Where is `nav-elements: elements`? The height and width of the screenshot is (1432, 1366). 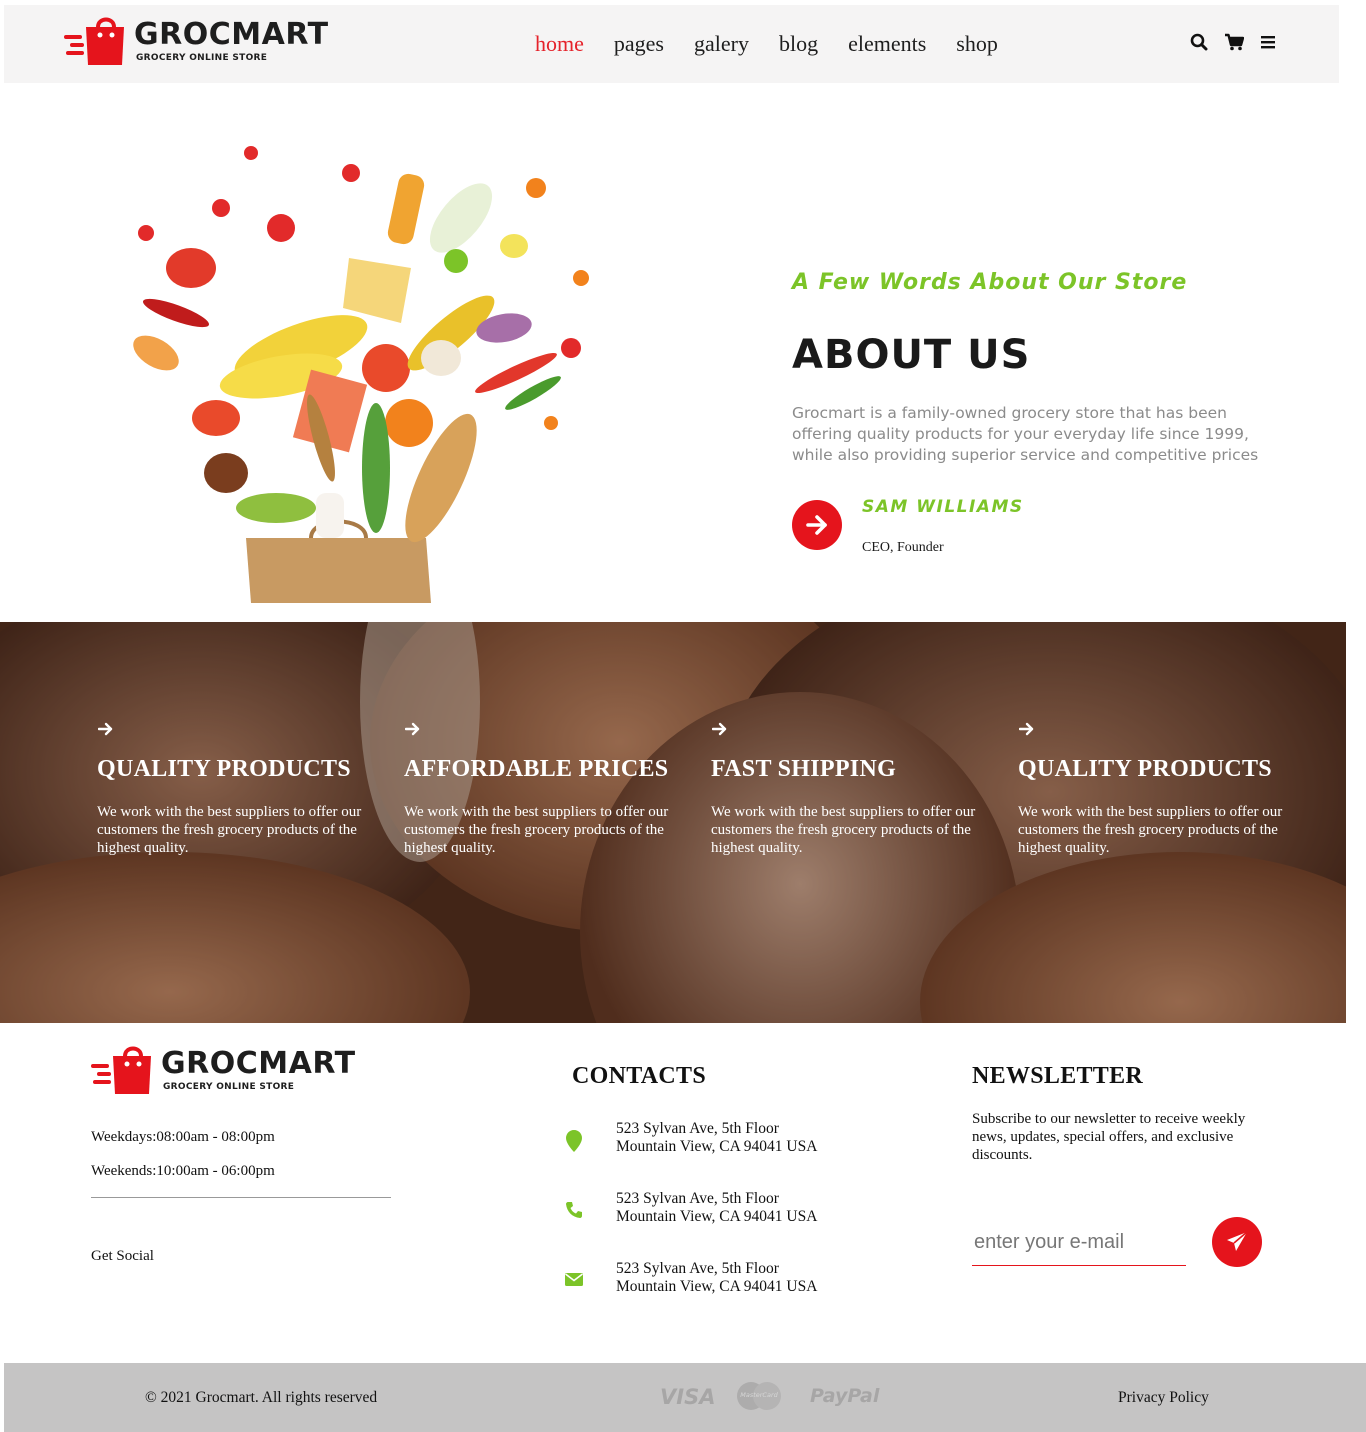
nav-elements: elements is located at coordinates (887, 44).